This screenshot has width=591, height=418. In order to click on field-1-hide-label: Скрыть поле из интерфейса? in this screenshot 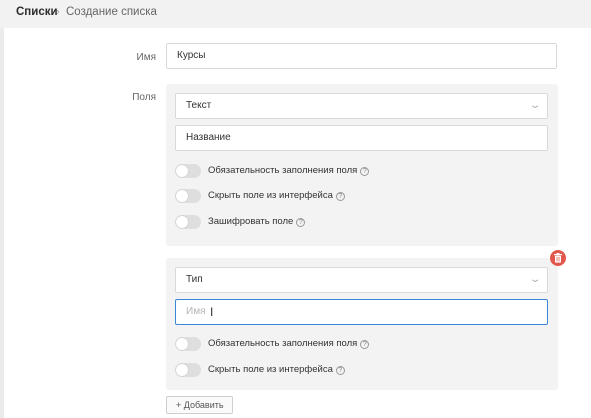, I will do `click(276, 196)`.